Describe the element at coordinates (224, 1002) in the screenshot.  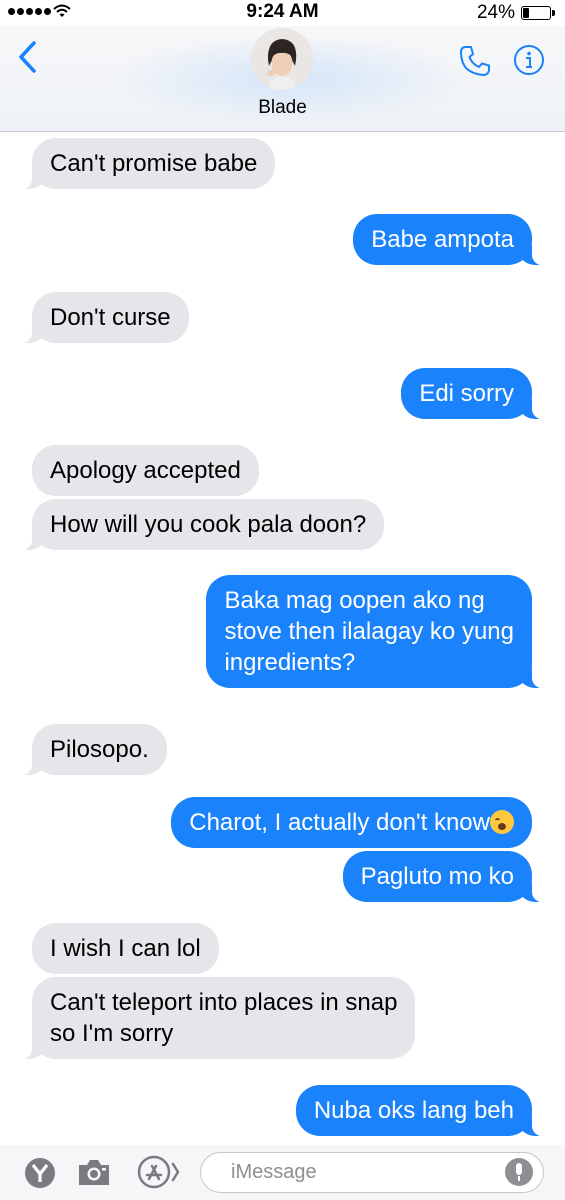
I see `message-text-line: Can't teleport into places in snap` at that location.